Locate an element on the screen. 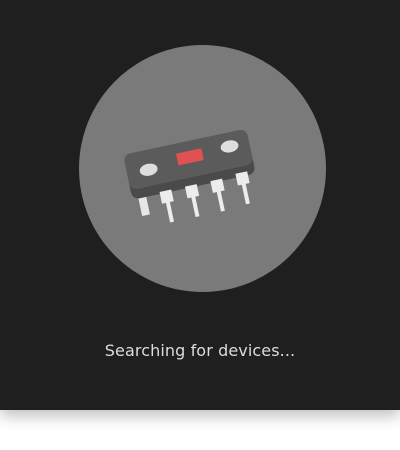 This screenshot has width=400, height=450. chip-icon is located at coordinates (189, 176).